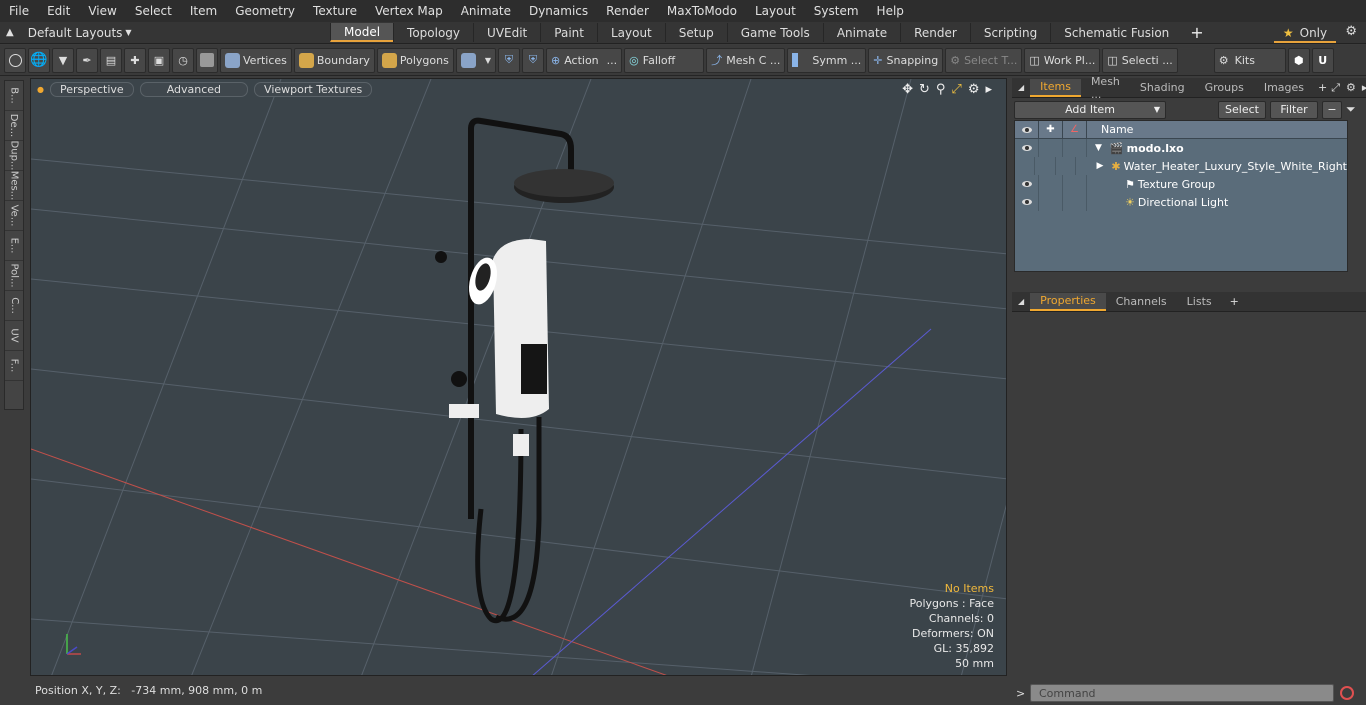 The image size is (1366, 705). What do you see at coordinates (362, 32) in the screenshot?
I see `tab-model: Model` at bounding box center [362, 32].